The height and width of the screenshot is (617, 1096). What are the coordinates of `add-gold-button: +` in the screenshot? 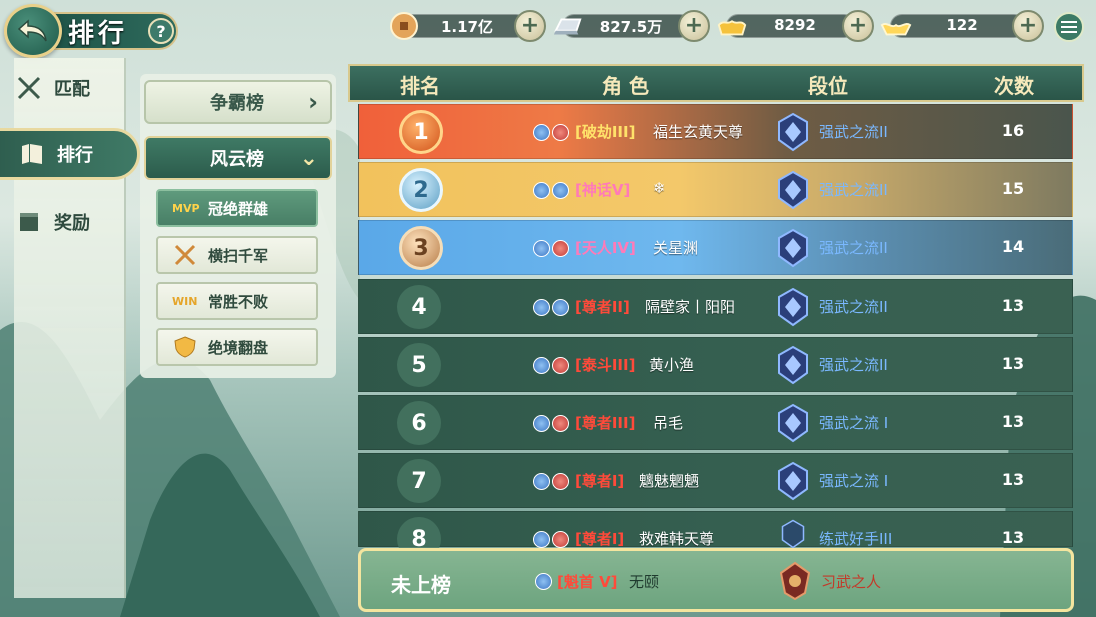 It's located at (858, 26).